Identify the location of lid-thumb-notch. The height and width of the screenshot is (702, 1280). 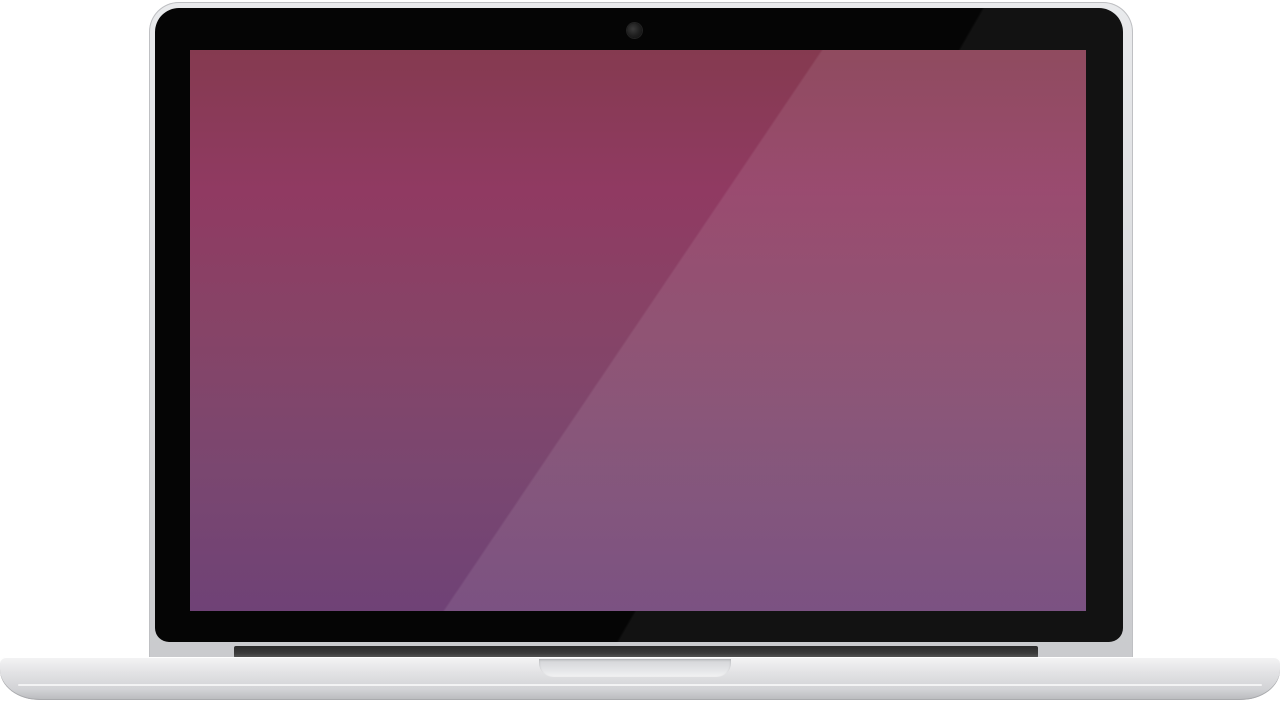
(635, 668).